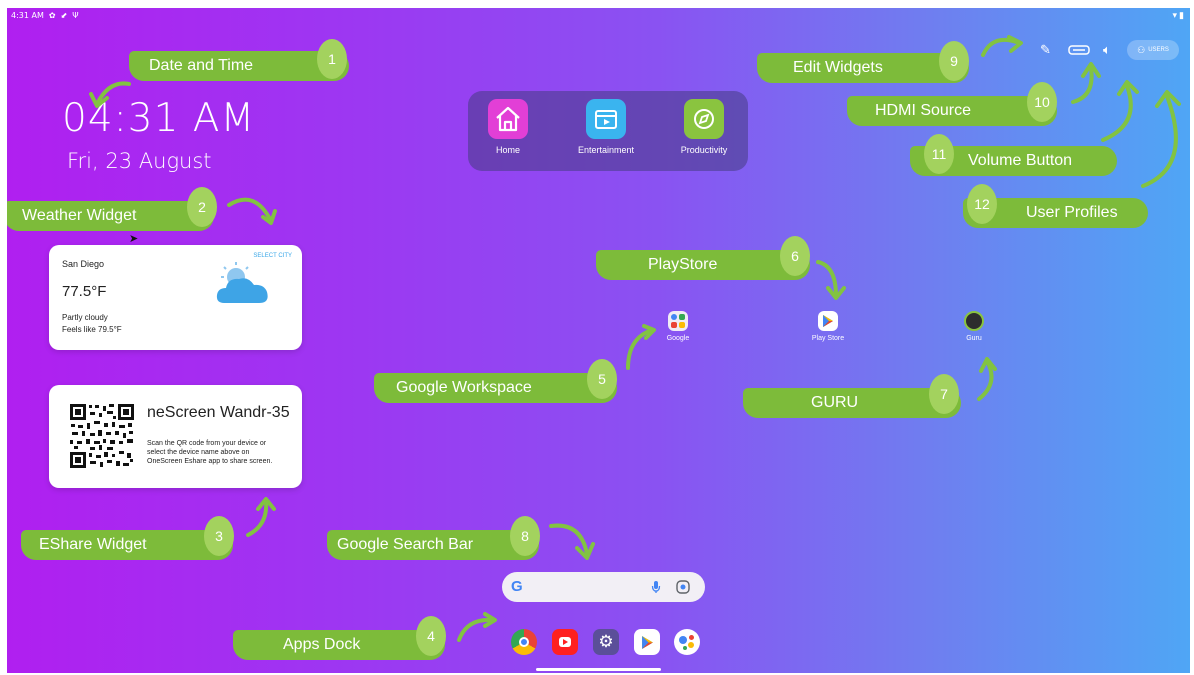  I want to click on youtube-icon, so click(565, 642).